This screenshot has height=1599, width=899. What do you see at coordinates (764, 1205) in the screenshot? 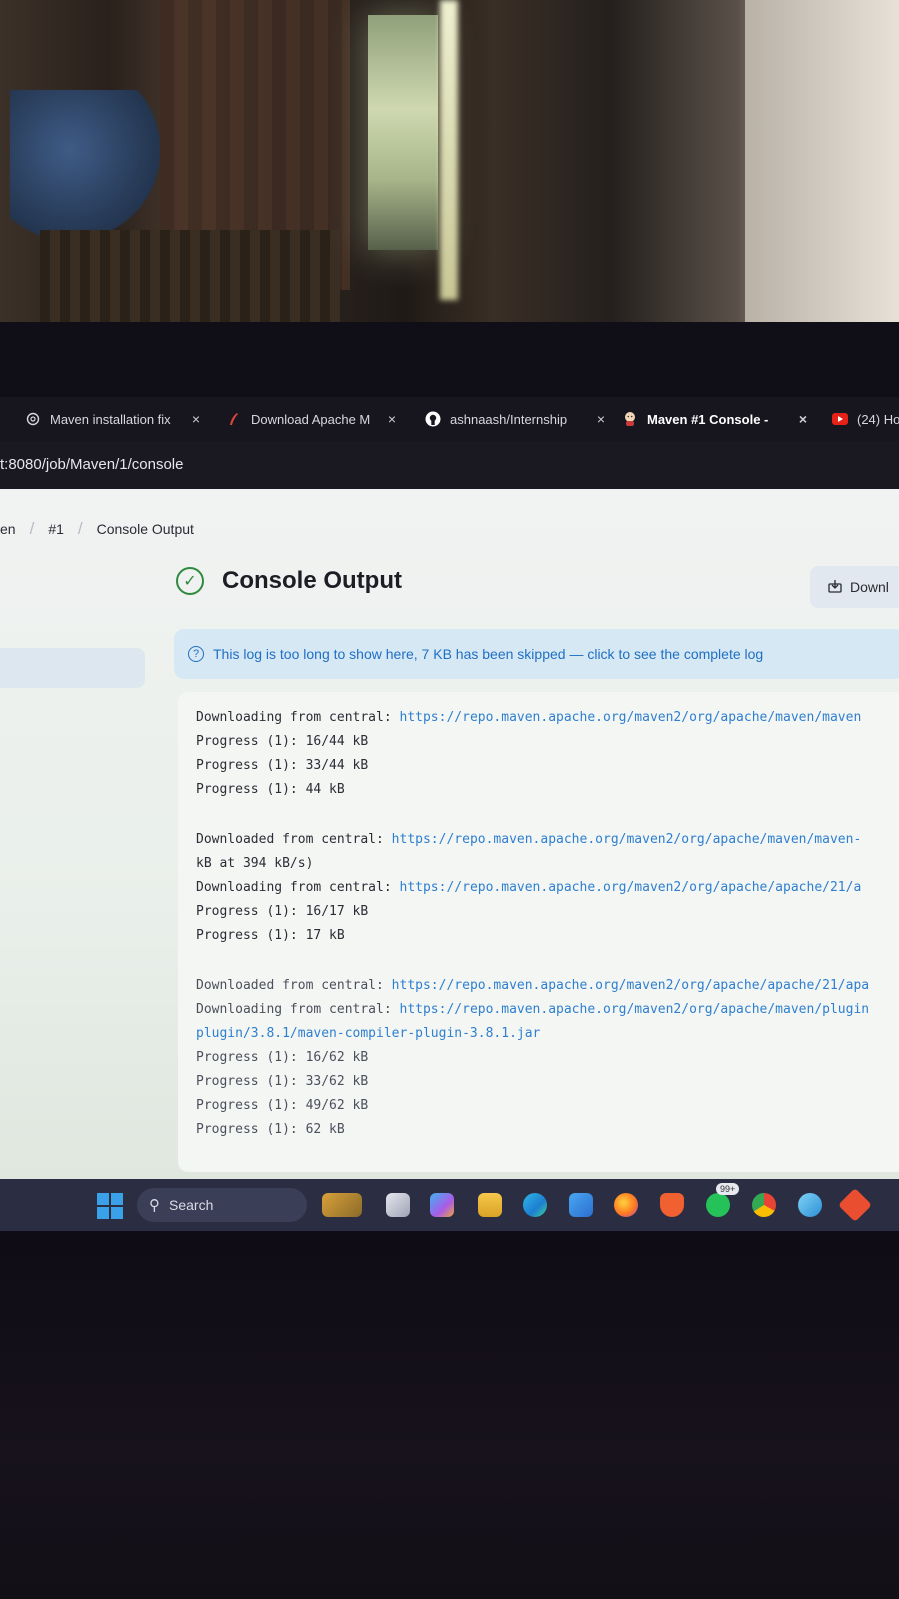
I see `chrome-icon` at bounding box center [764, 1205].